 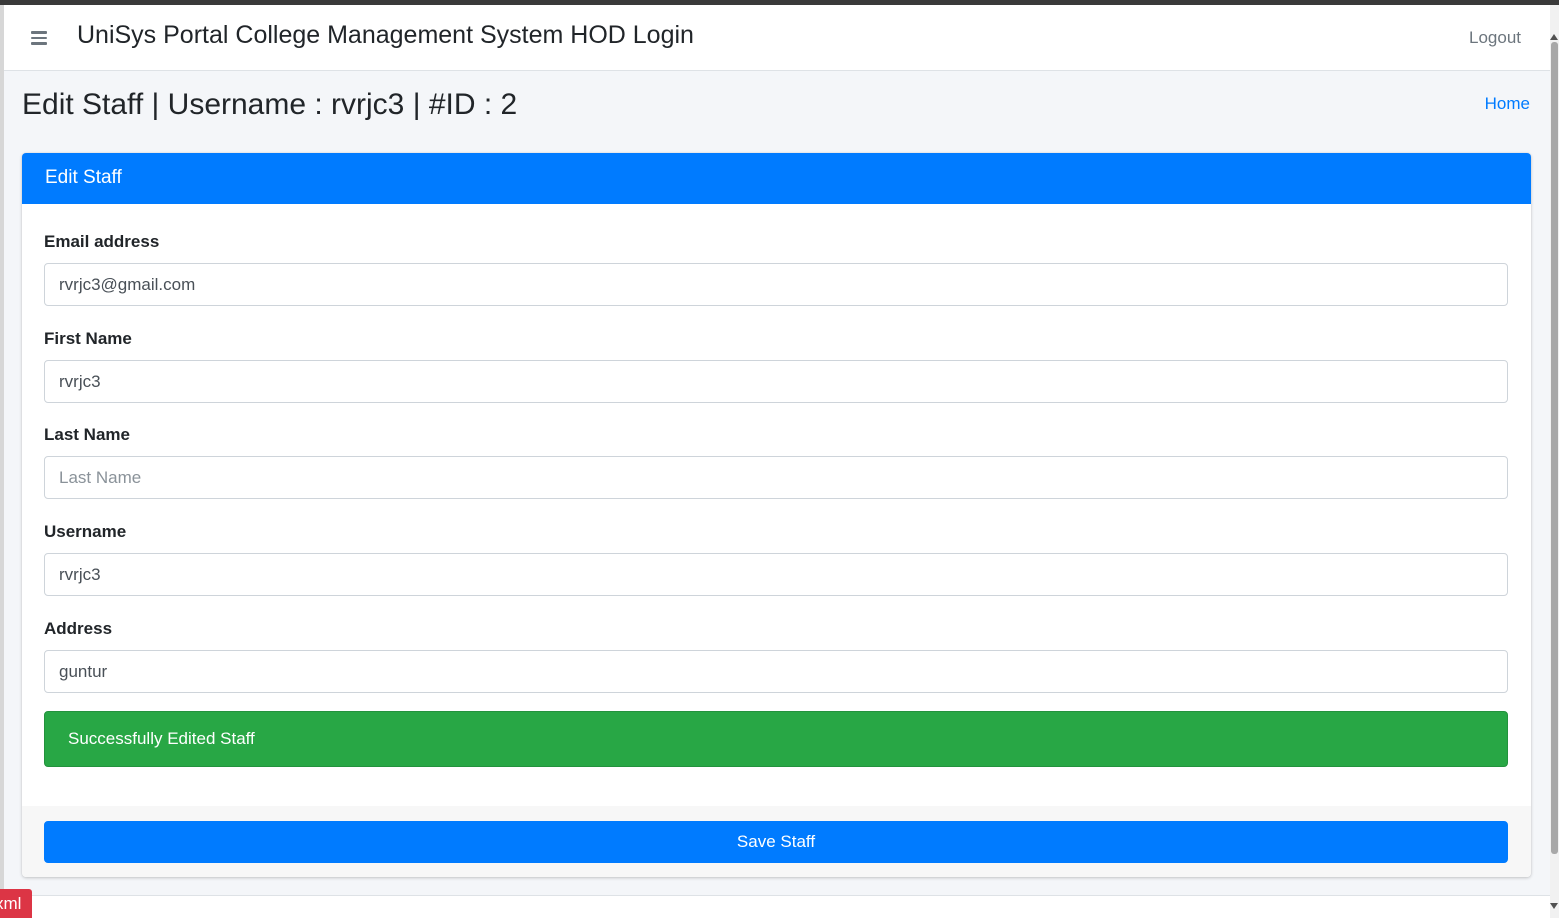 I want to click on scroll-up-arrow-icon, so click(x=1554, y=37).